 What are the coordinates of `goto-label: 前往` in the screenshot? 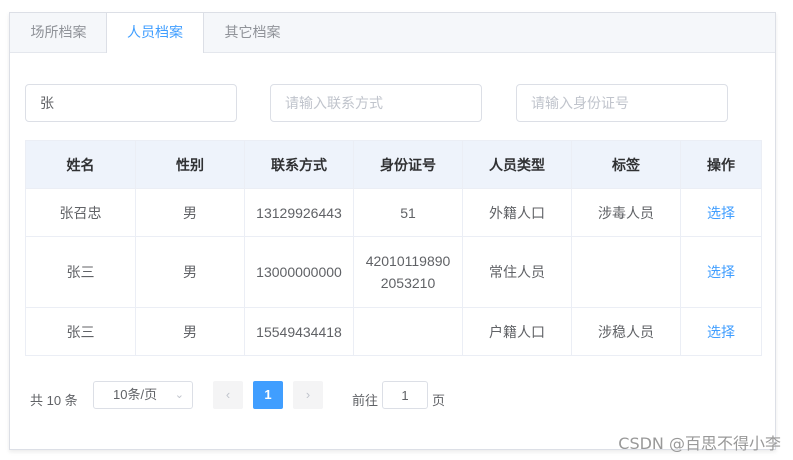 It's located at (365, 400).